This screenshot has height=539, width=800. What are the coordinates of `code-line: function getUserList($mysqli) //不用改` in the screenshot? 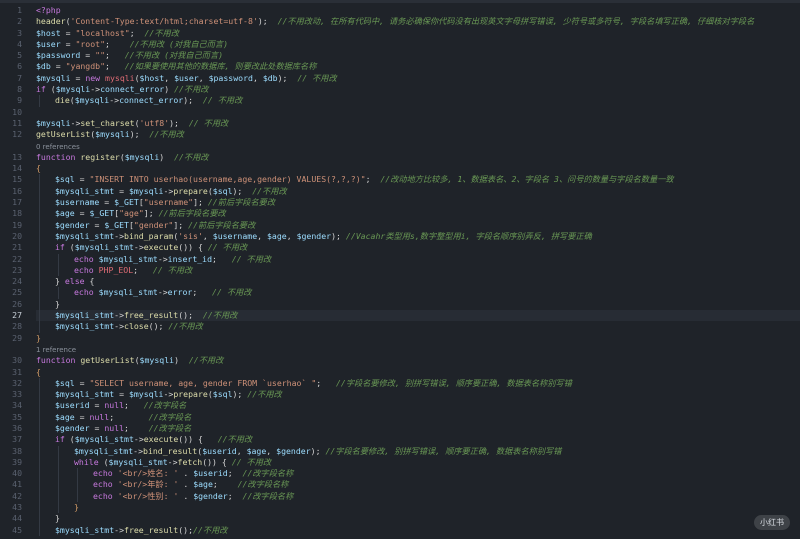 It's located at (418, 360).